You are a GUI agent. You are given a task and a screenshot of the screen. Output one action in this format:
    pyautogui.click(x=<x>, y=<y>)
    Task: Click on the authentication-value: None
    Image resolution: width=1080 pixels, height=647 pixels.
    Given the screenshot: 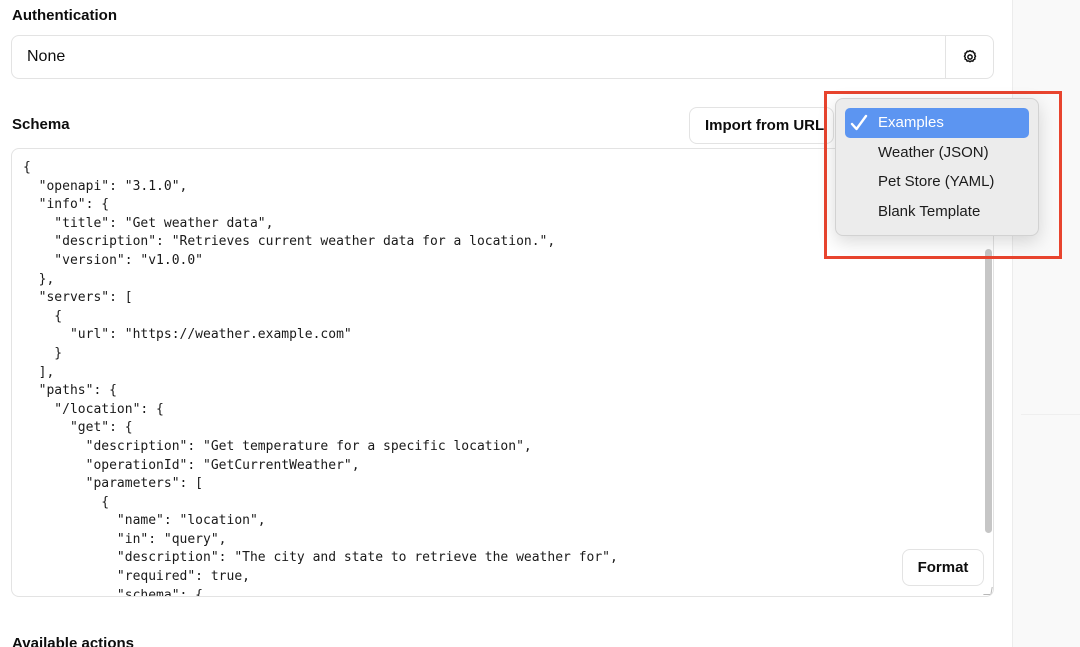 What is the action you would take?
    pyautogui.click(x=46, y=56)
    